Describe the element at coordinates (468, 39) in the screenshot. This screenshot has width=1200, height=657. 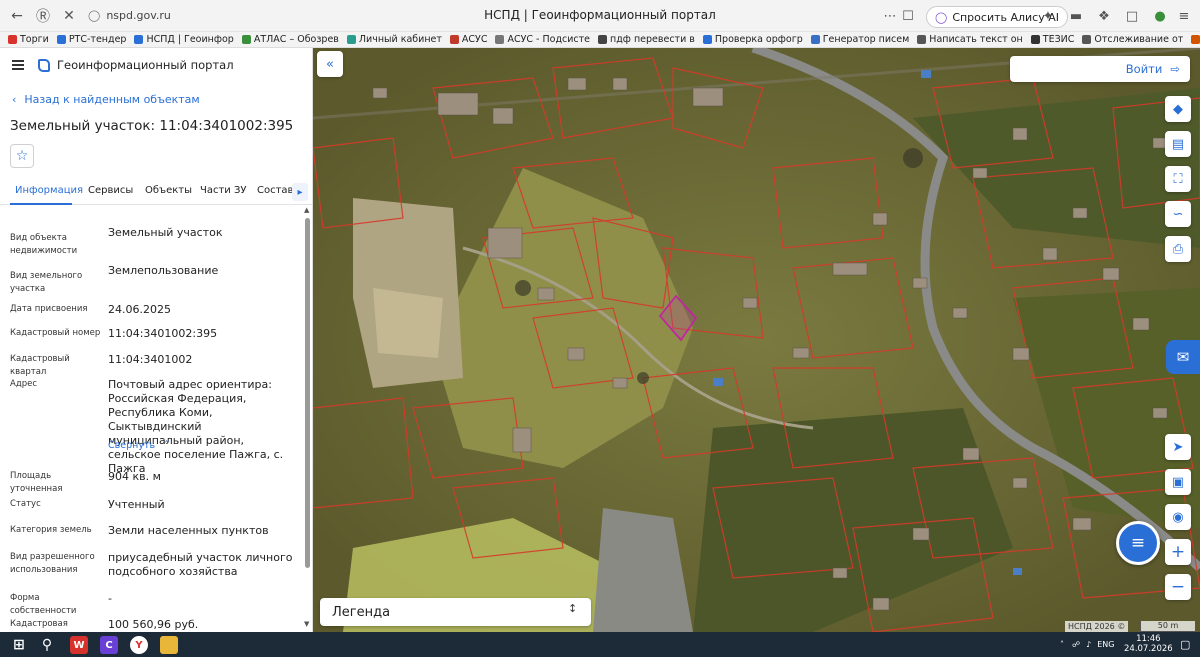
I see `bookmark-item: АСУС` at that location.